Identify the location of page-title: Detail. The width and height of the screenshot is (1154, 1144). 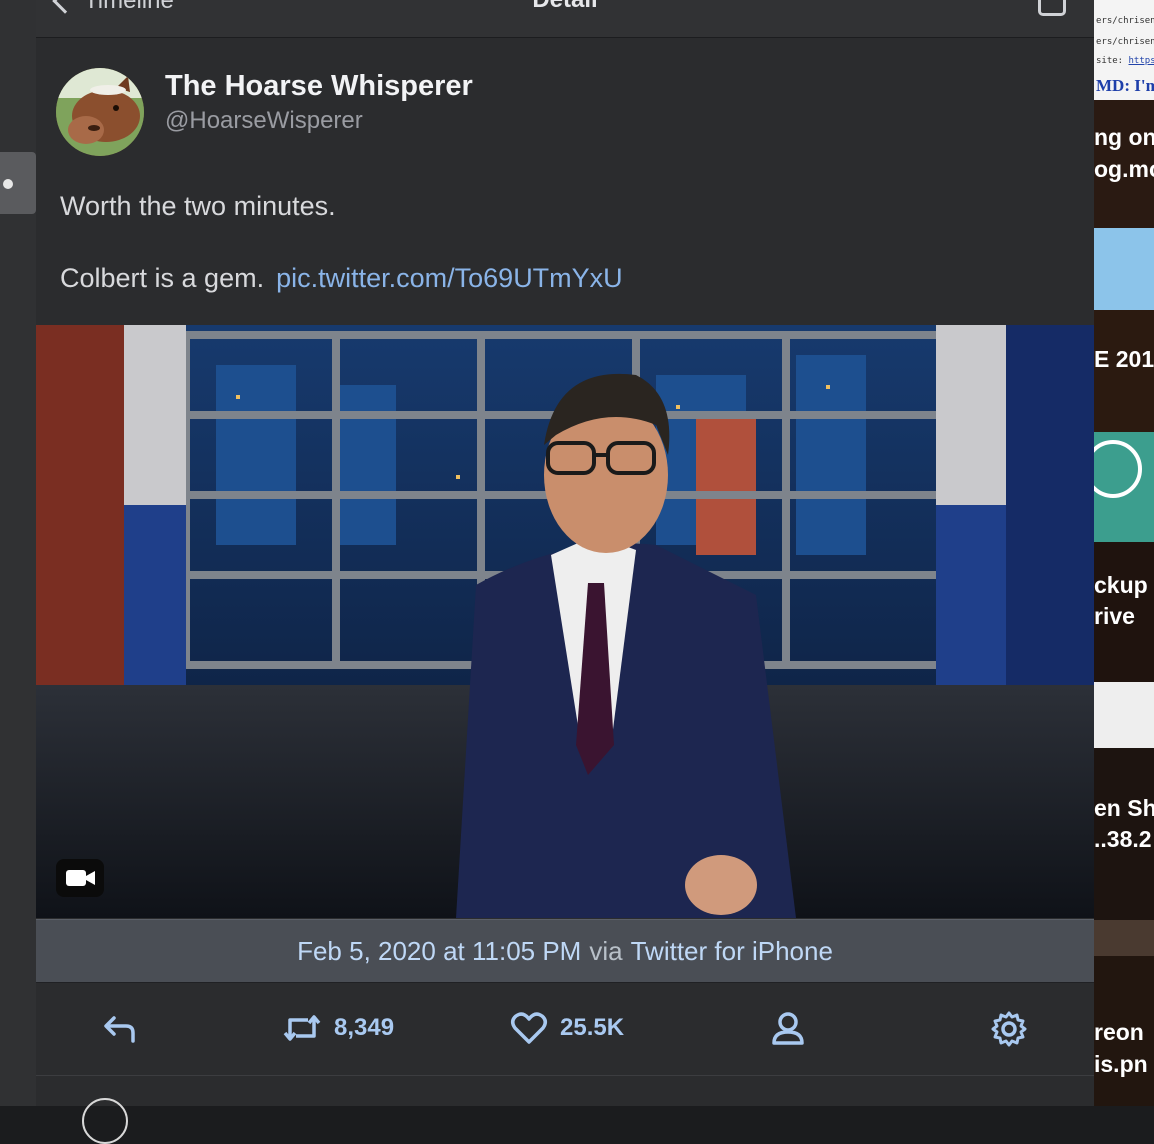
(565, 8).